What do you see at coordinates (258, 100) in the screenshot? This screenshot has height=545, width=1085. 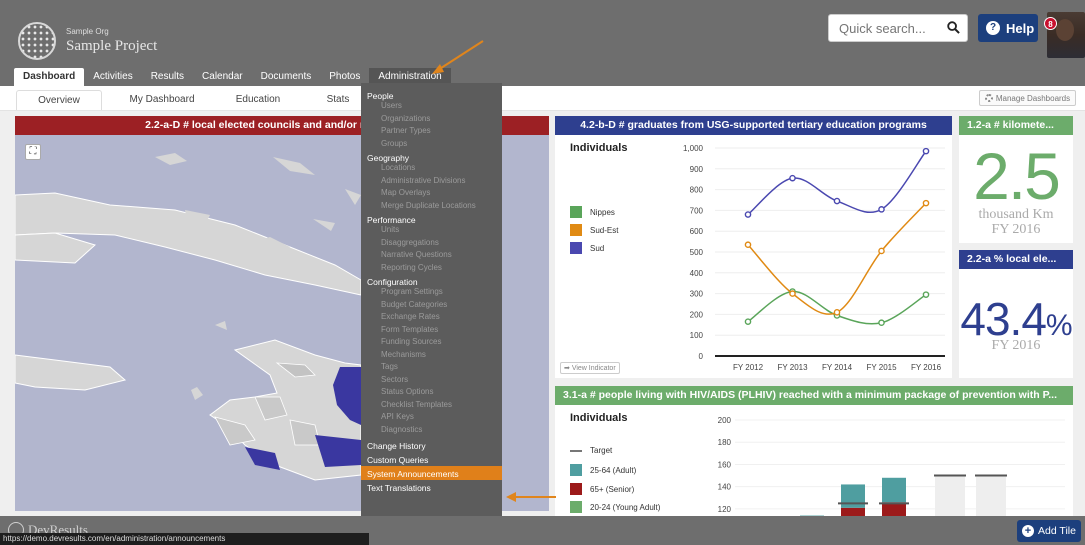 I see `tab-education: Education` at bounding box center [258, 100].